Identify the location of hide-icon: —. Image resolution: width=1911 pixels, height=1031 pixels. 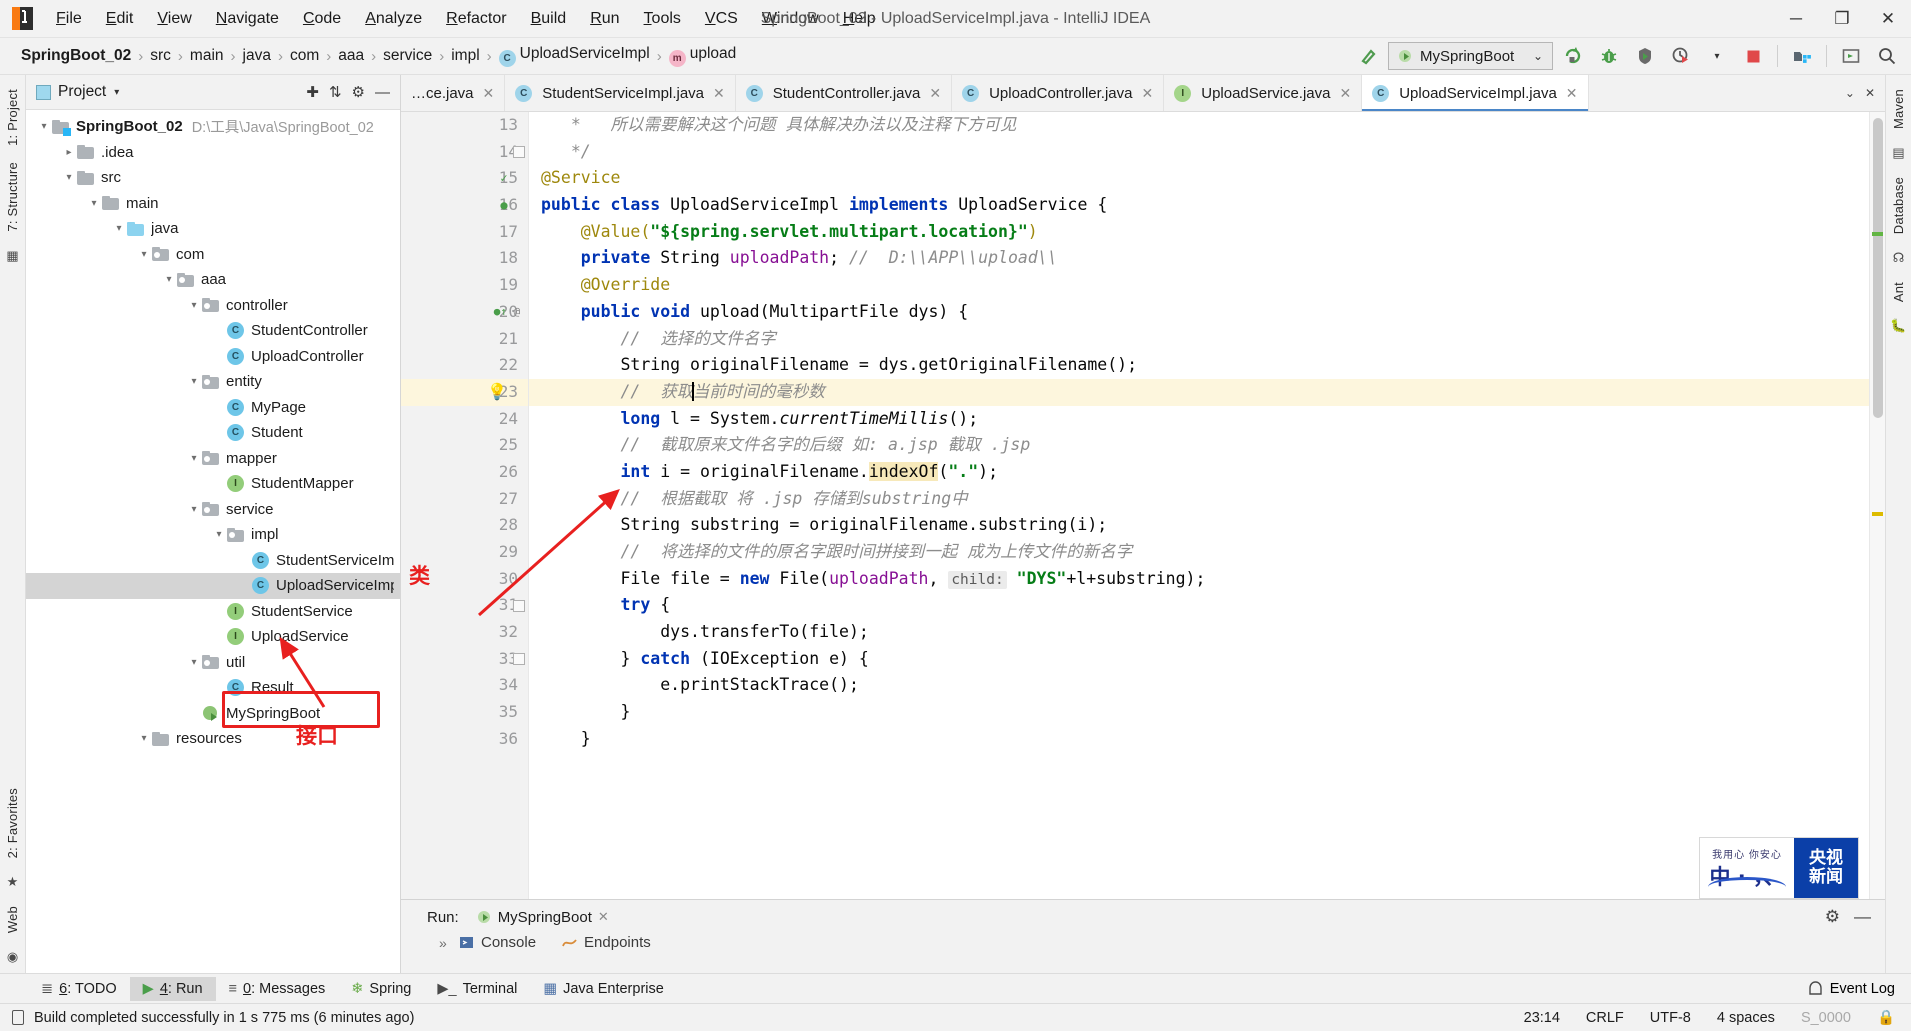
(382, 92).